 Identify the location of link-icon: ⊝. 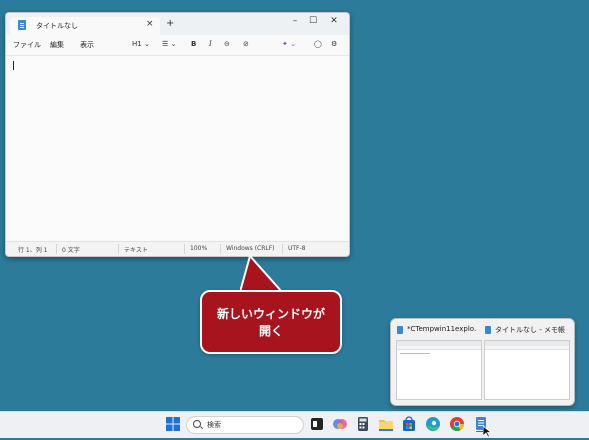
(227, 44).